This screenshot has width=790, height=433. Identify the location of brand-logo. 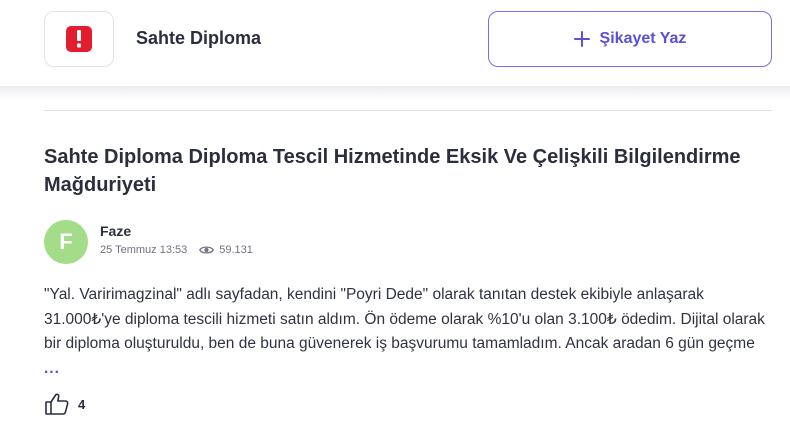
(79, 39).